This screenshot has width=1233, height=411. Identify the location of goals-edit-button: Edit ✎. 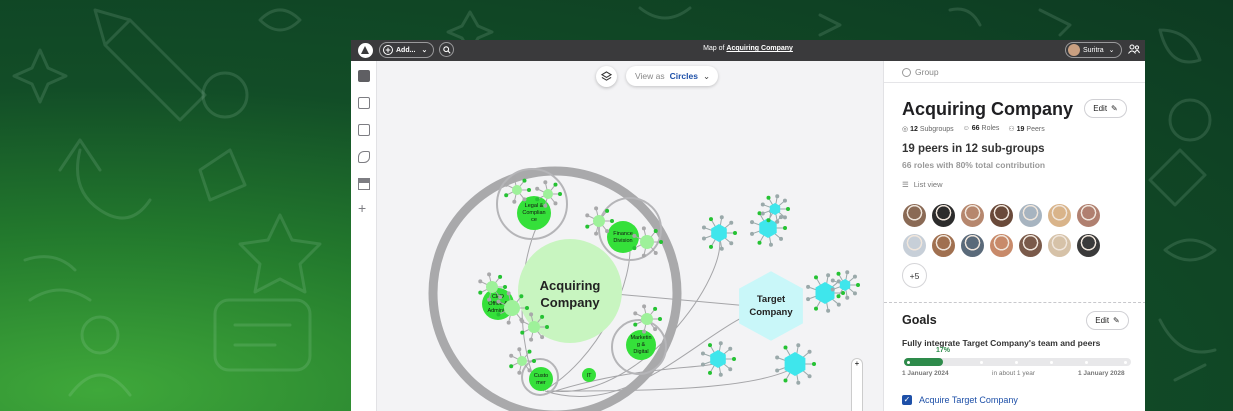
(1107, 320).